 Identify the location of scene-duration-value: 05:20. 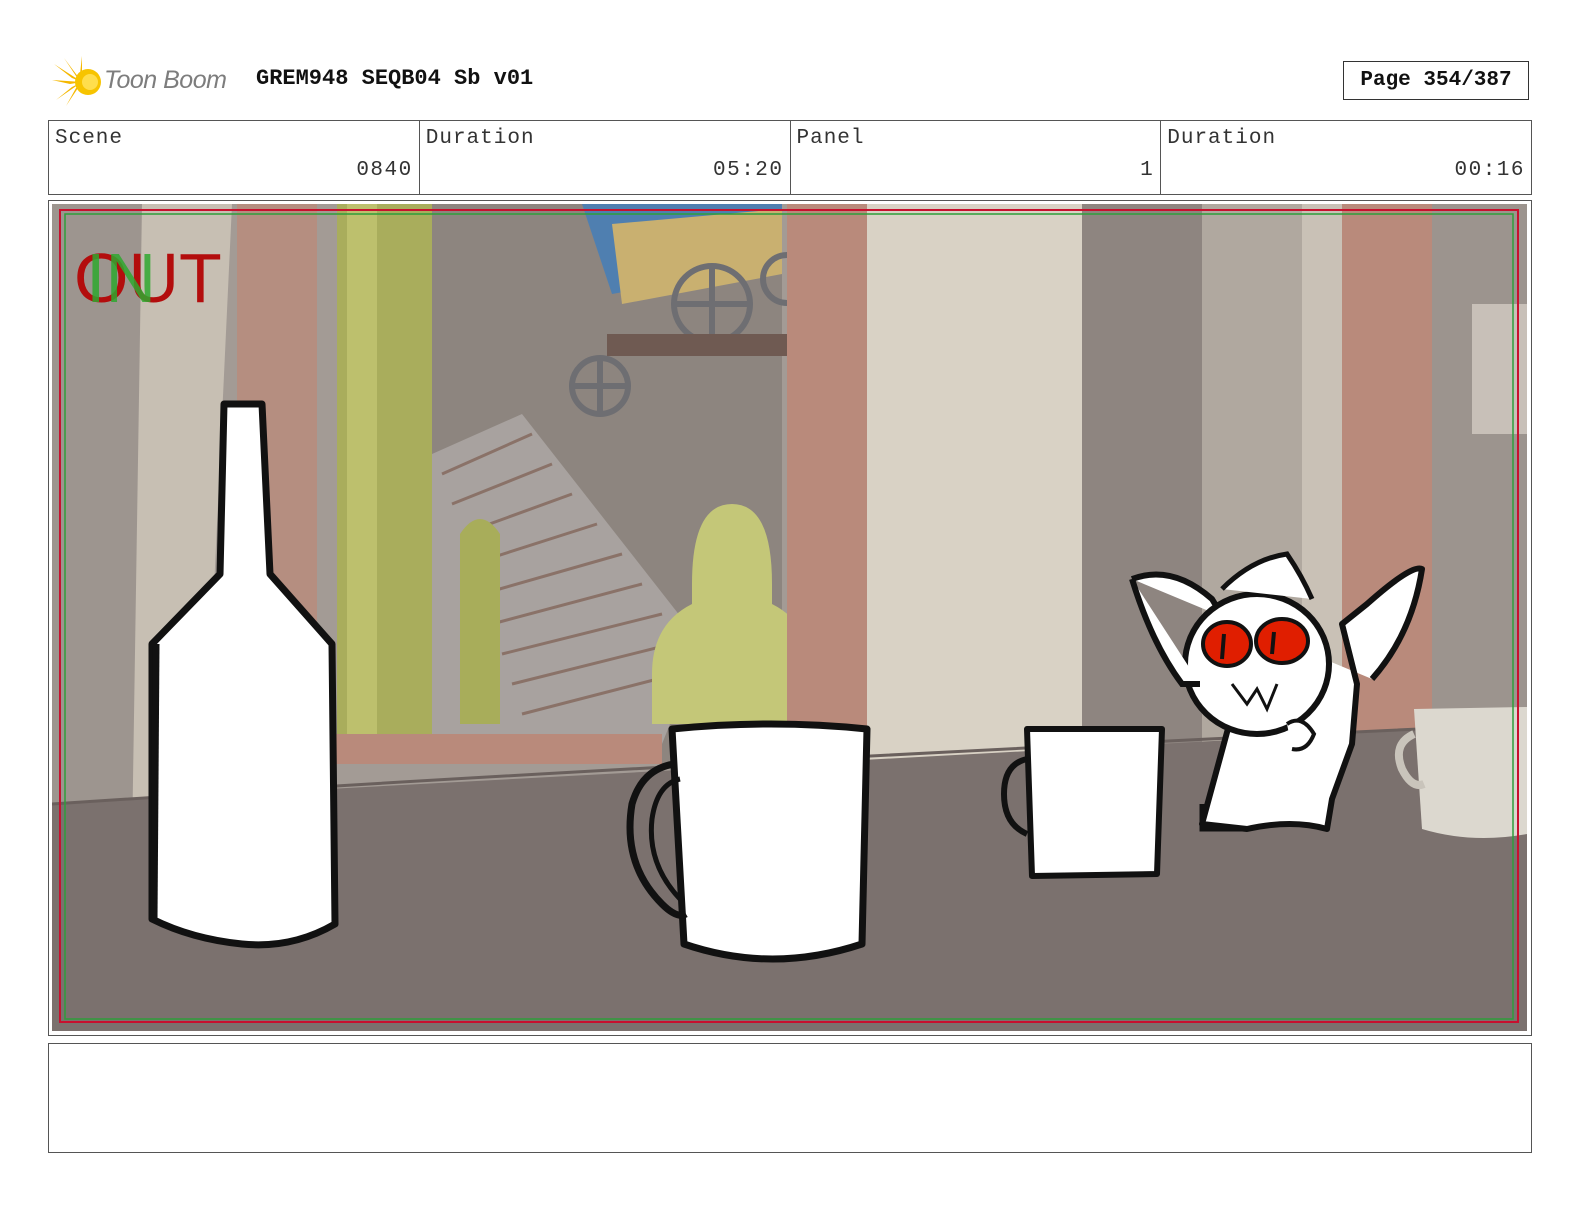
(748, 170).